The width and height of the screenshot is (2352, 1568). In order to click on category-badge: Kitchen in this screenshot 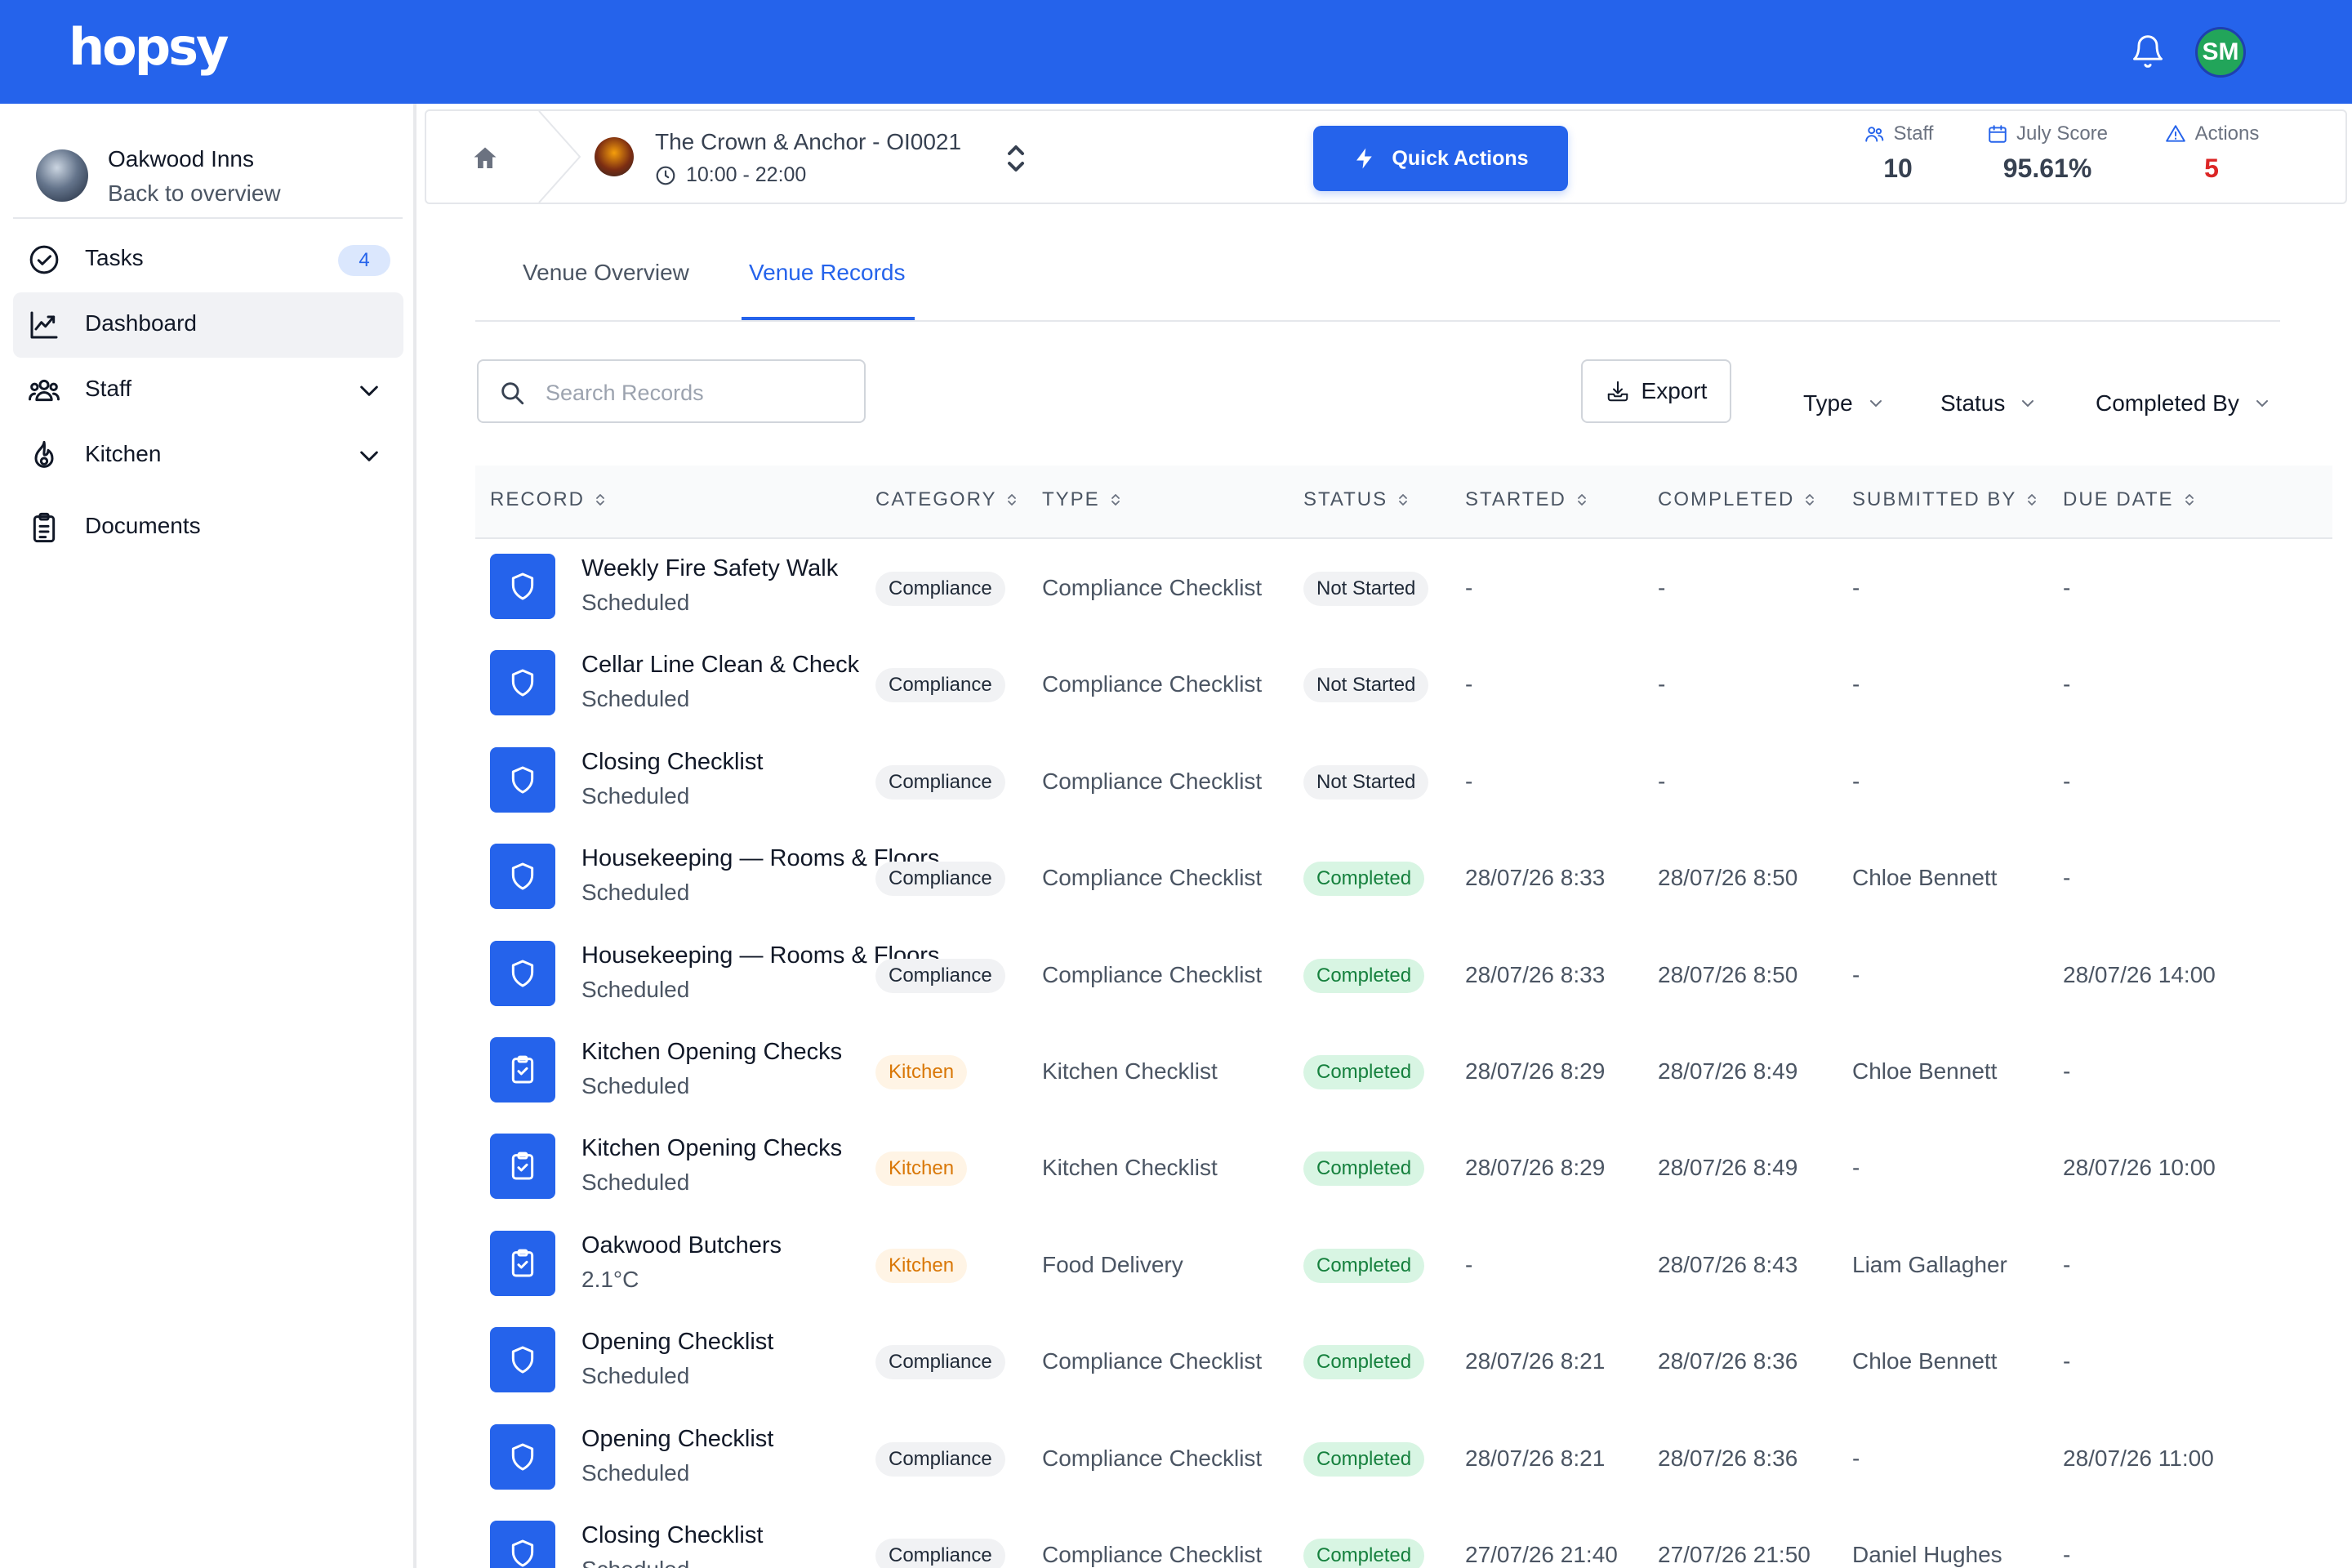, I will do `click(921, 1072)`.